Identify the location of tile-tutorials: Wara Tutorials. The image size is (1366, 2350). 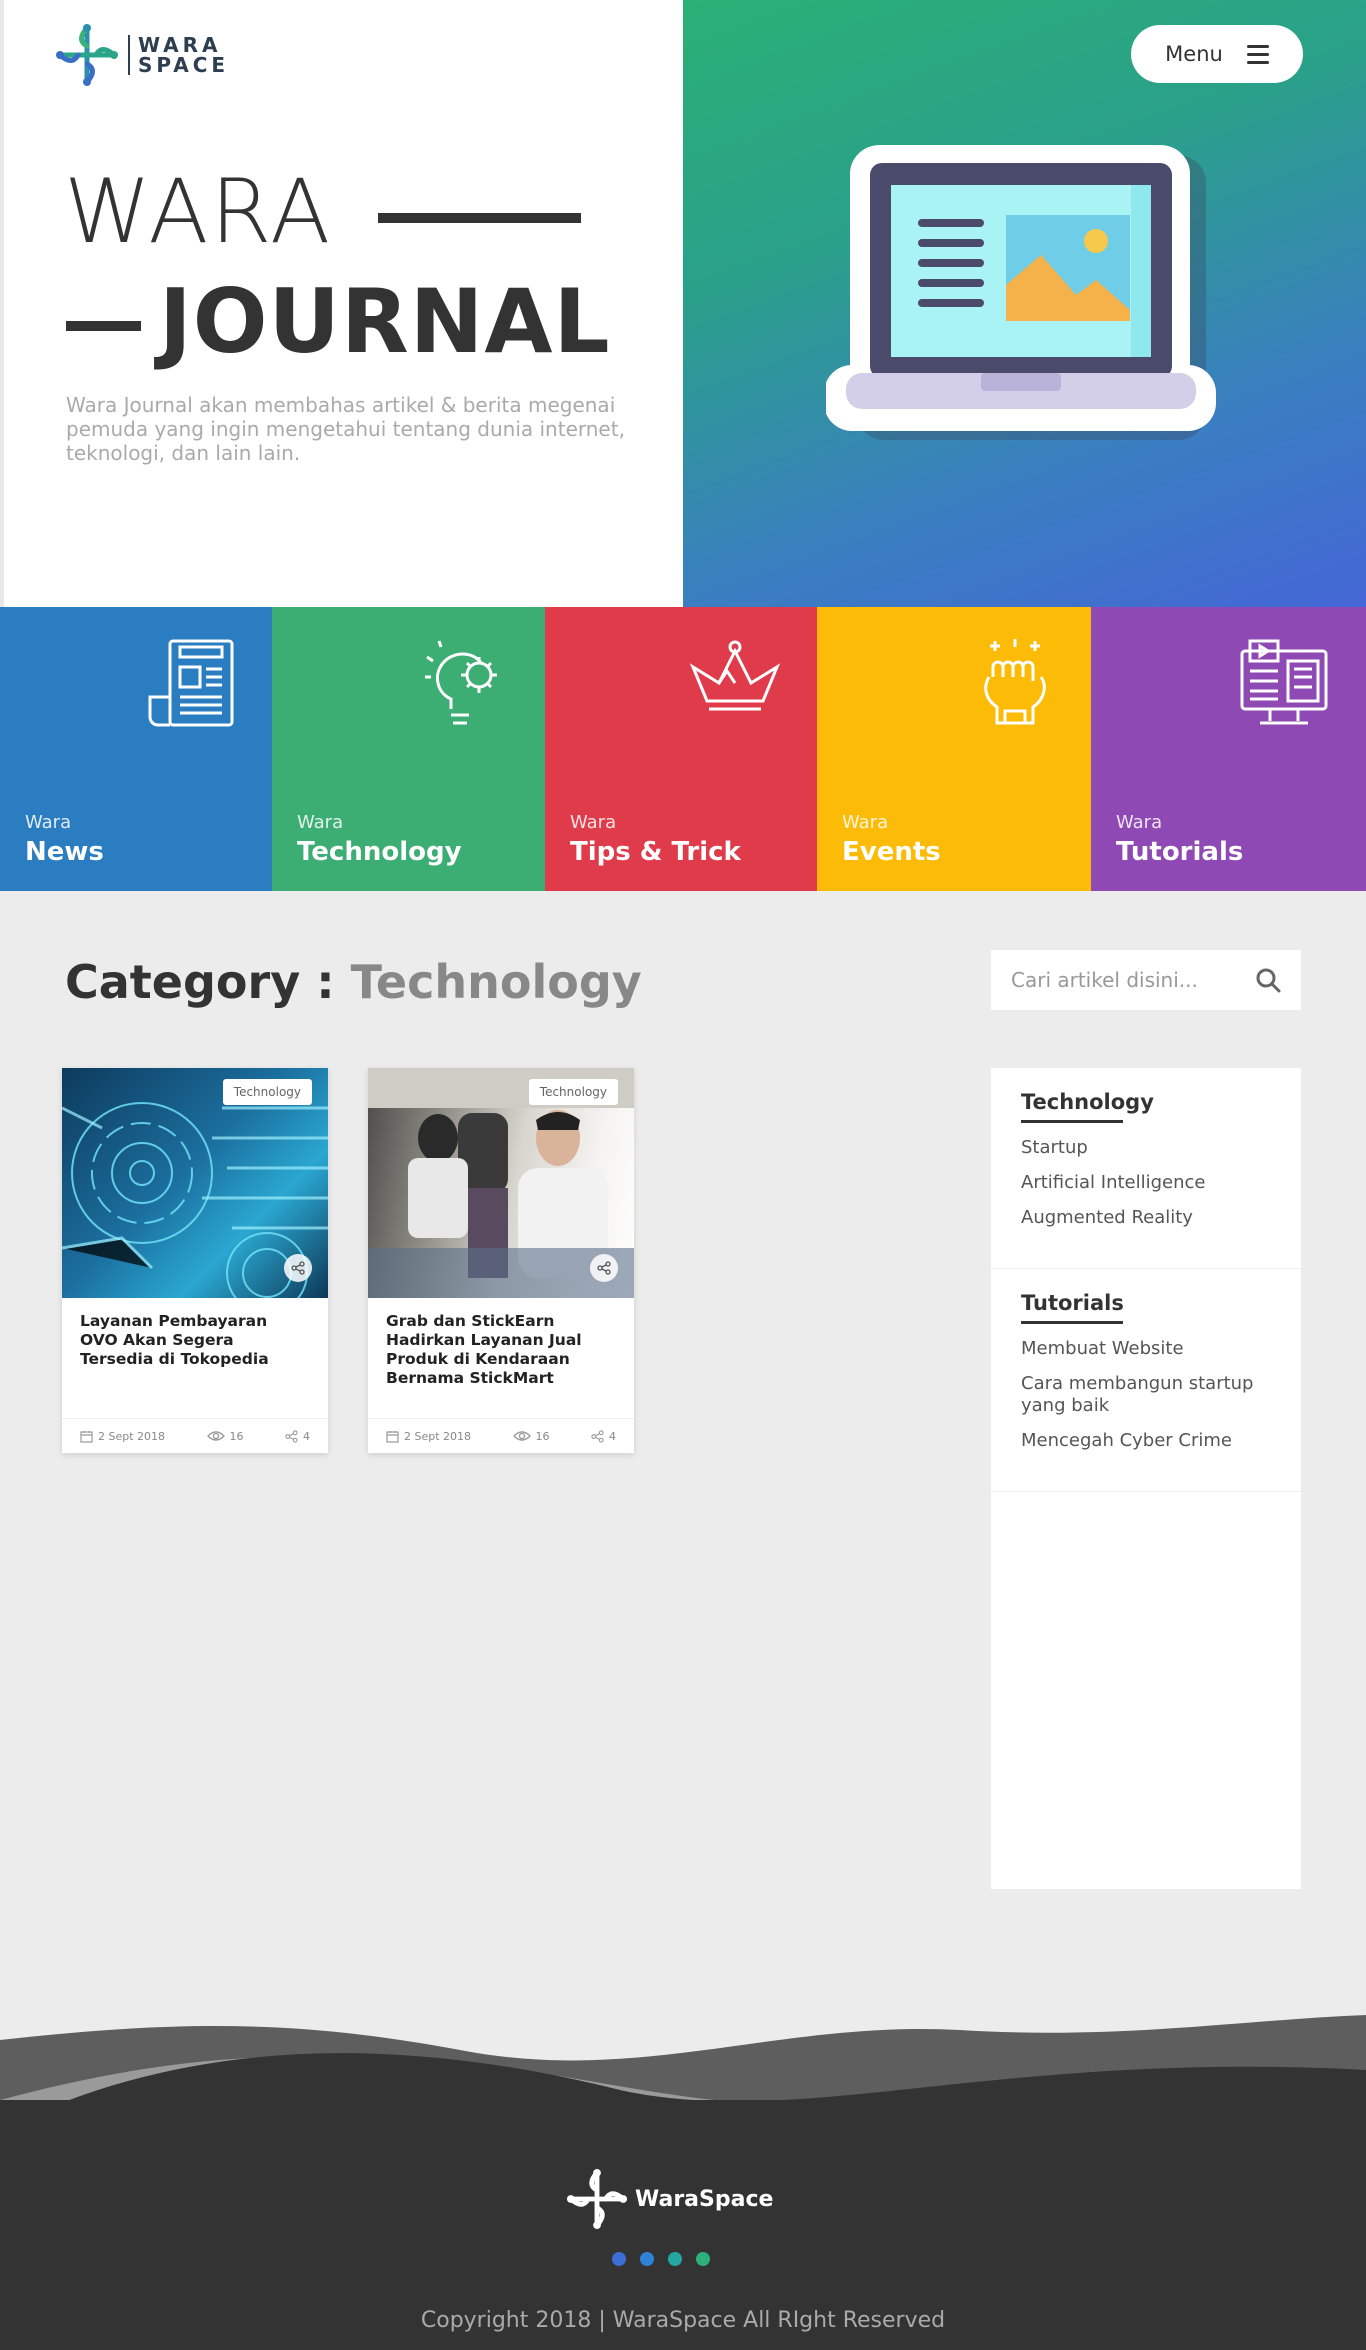
(1228, 749).